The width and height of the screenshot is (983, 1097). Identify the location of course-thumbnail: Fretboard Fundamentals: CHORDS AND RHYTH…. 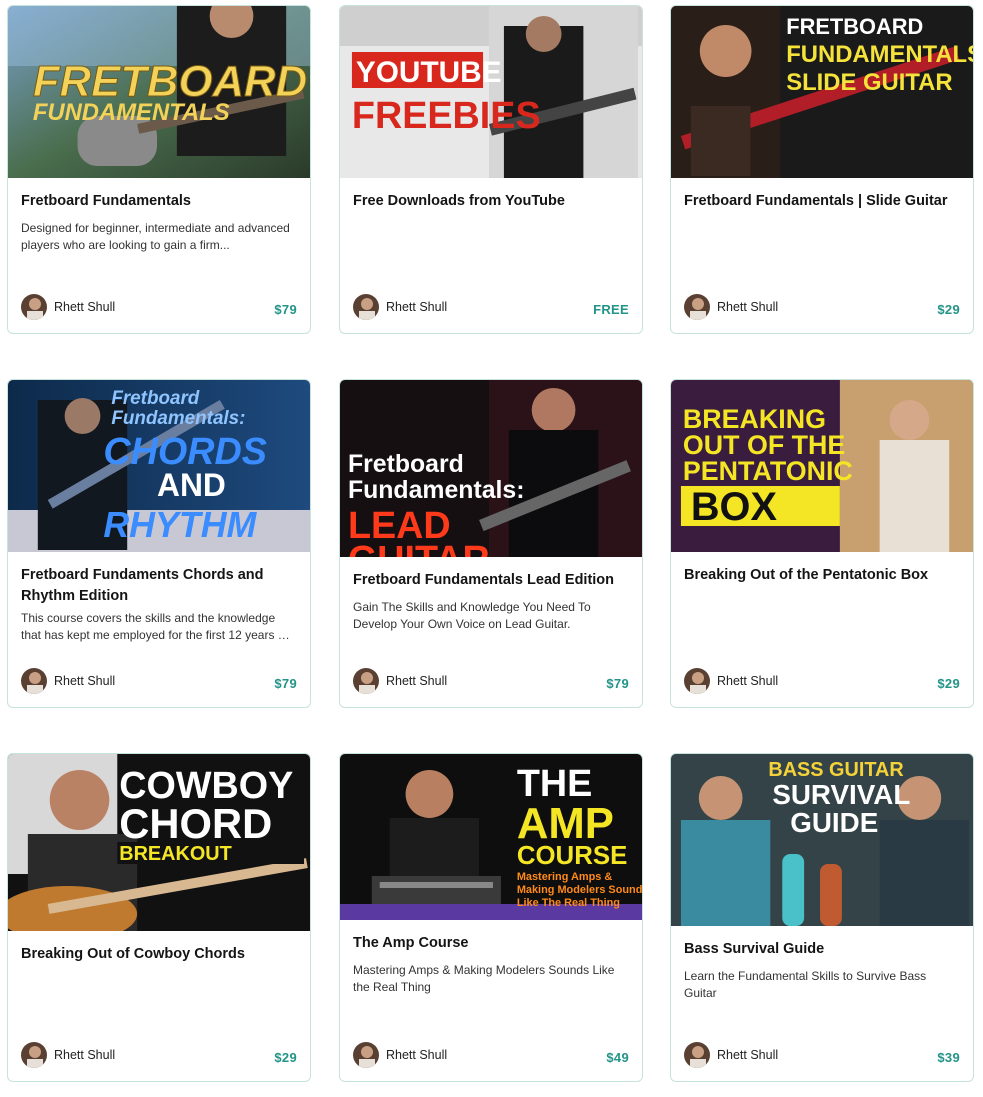
(159, 466).